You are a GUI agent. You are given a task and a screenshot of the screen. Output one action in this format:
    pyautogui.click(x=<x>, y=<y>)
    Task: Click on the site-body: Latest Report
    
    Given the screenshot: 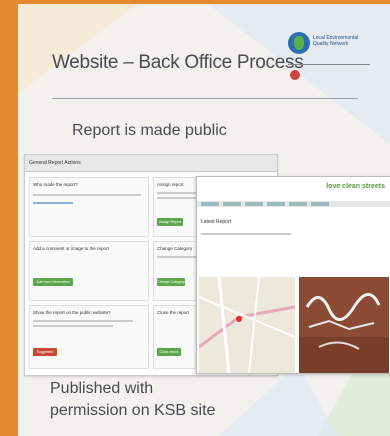 What is the action you would take?
    pyautogui.click(x=246, y=223)
    